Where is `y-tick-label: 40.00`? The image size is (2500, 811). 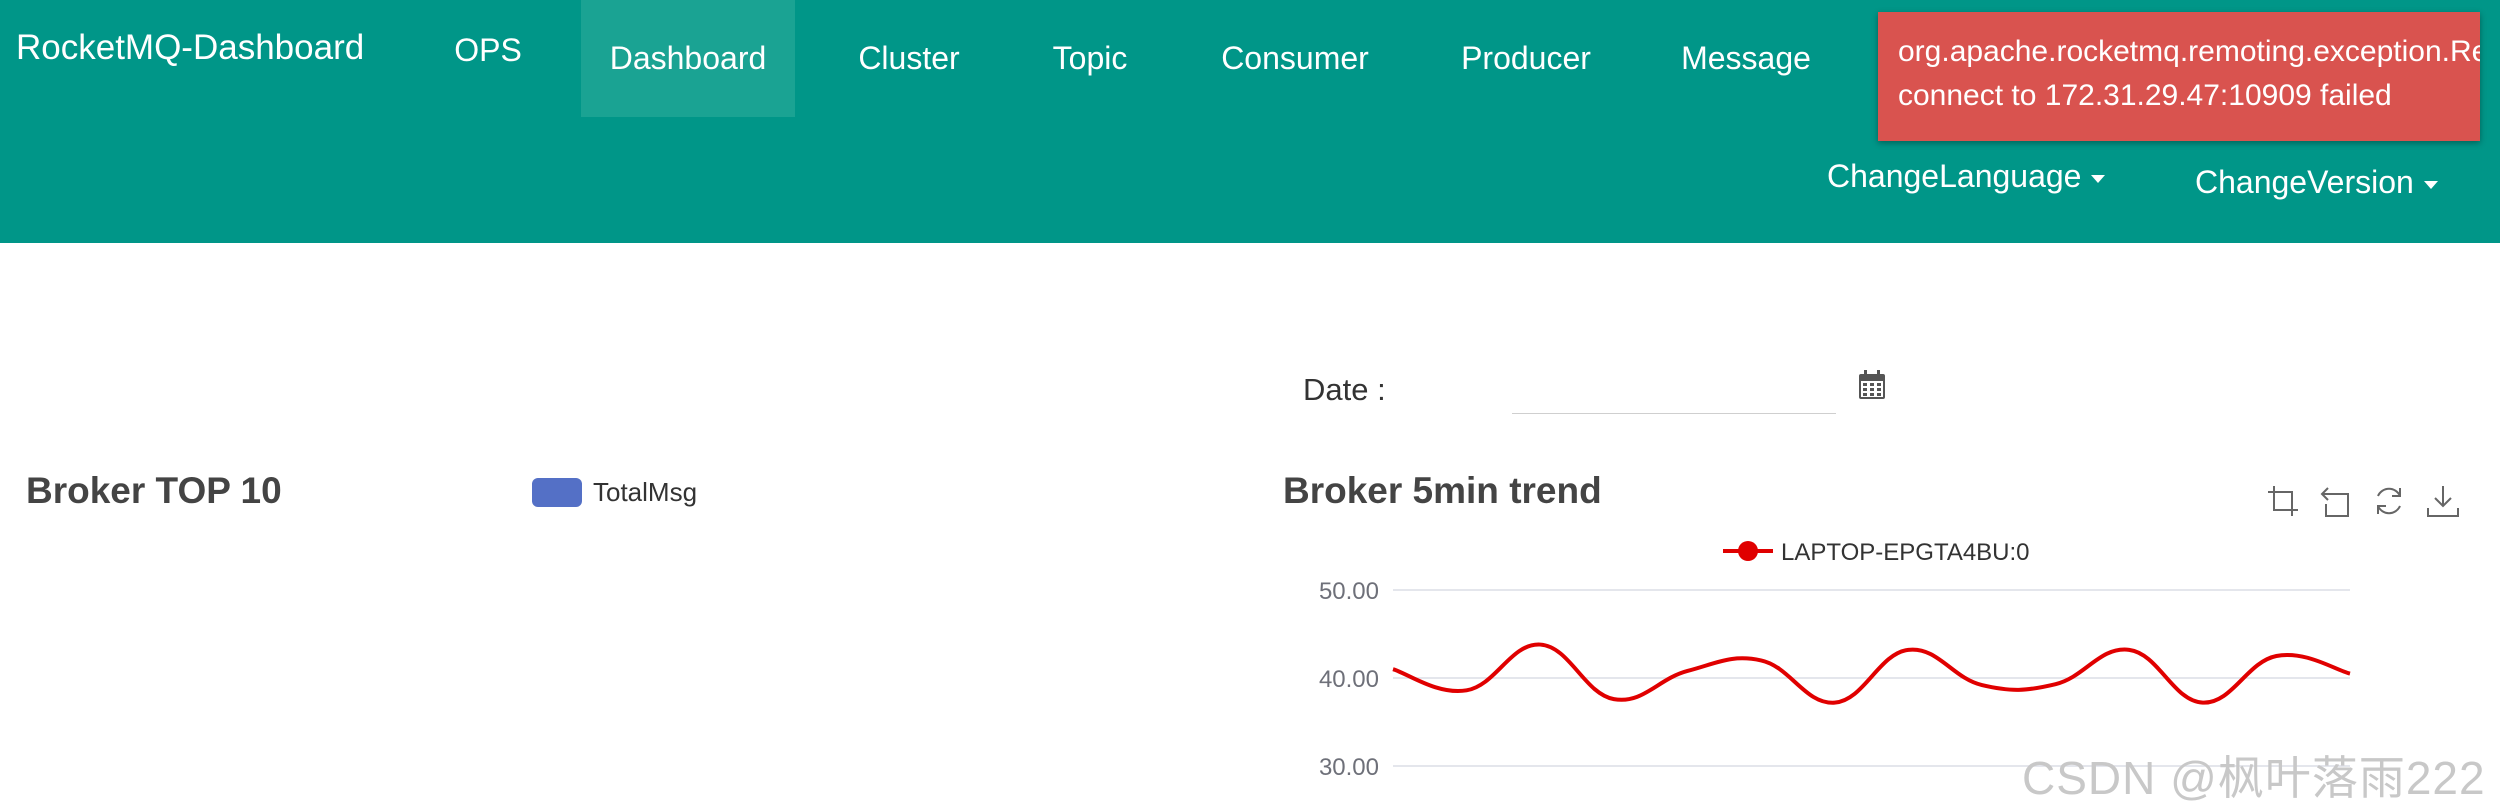 y-tick-label: 40.00 is located at coordinates (1349, 679).